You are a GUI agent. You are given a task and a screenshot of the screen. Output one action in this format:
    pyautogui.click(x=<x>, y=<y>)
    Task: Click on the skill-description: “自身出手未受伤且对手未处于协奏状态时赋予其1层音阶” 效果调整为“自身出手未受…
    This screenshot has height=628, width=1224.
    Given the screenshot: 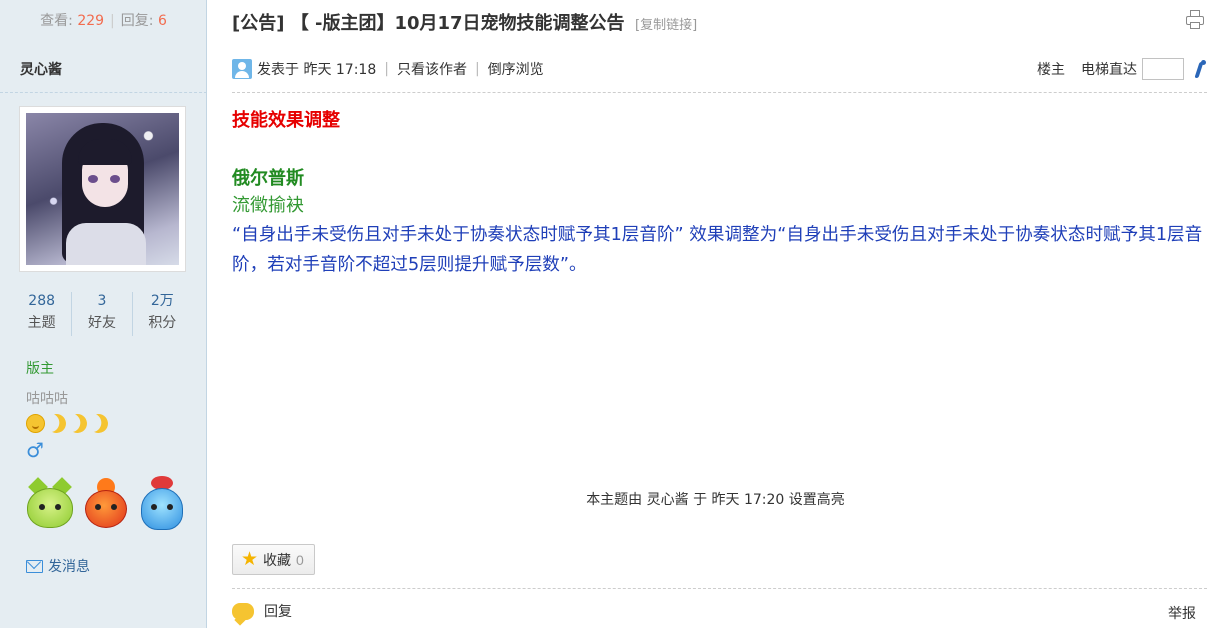 What is the action you would take?
    pyautogui.click(x=717, y=250)
    